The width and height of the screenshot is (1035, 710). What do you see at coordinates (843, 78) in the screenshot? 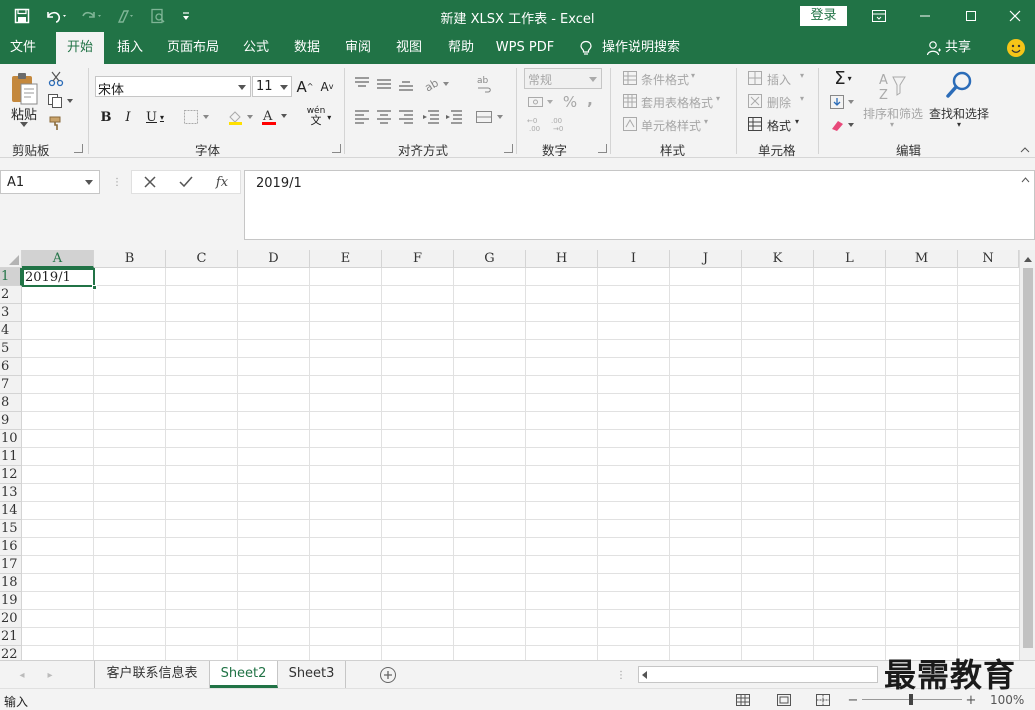
I see `autosum-icon: Σ ▾` at bounding box center [843, 78].